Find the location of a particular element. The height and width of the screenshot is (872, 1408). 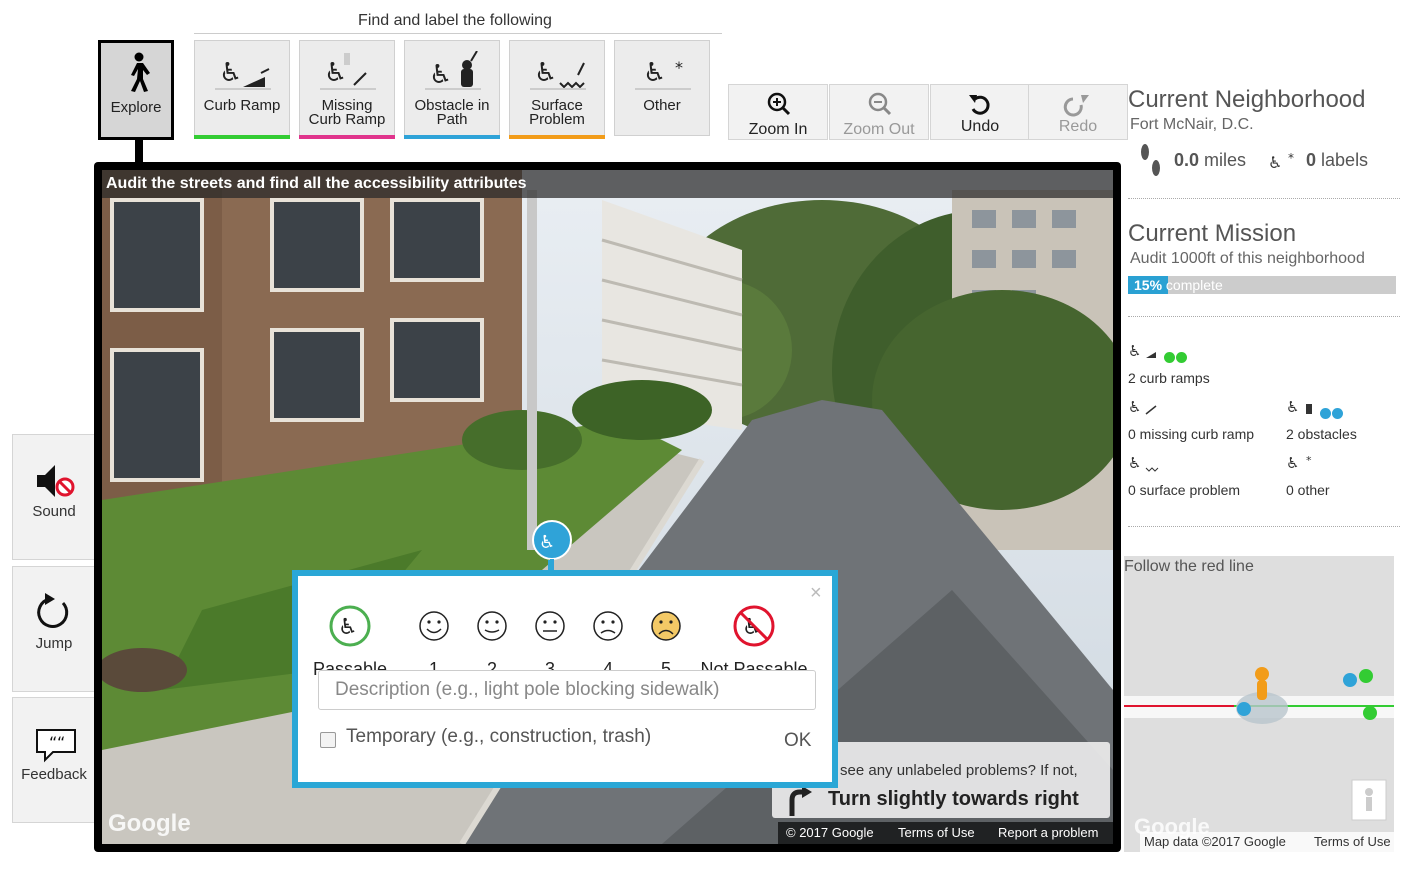

labels-stat: 0 labels is located at coordinates (1337, 160).